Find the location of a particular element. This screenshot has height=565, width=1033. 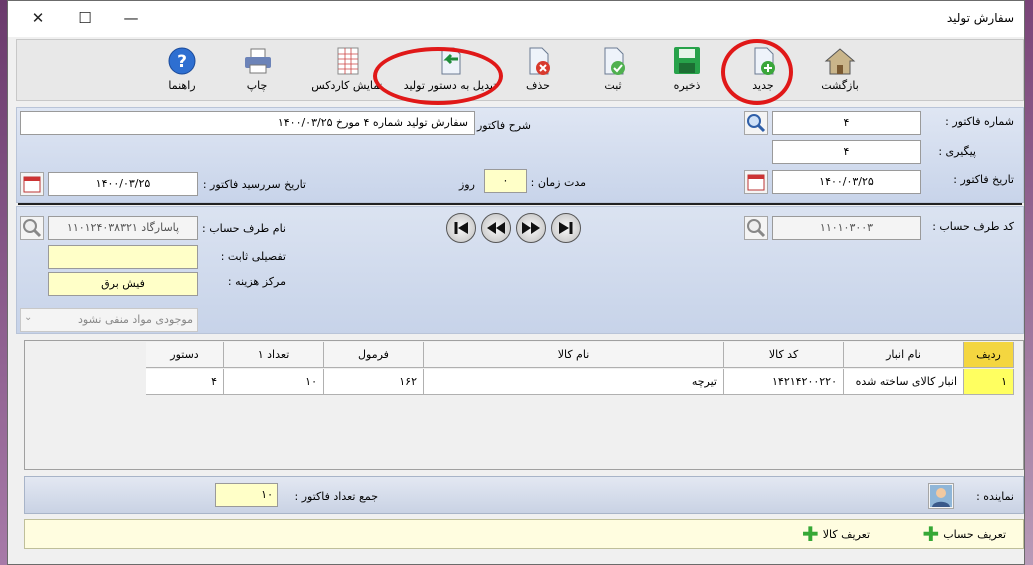

delete-label: حذف is located at coordinates (538, 85).